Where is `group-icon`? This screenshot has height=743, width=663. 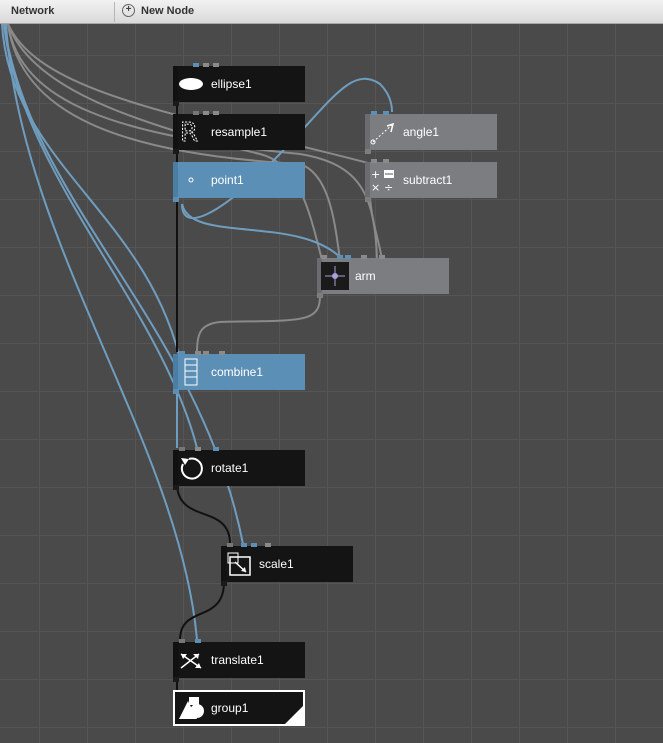 group-icon is located at coordinates (191, 708).